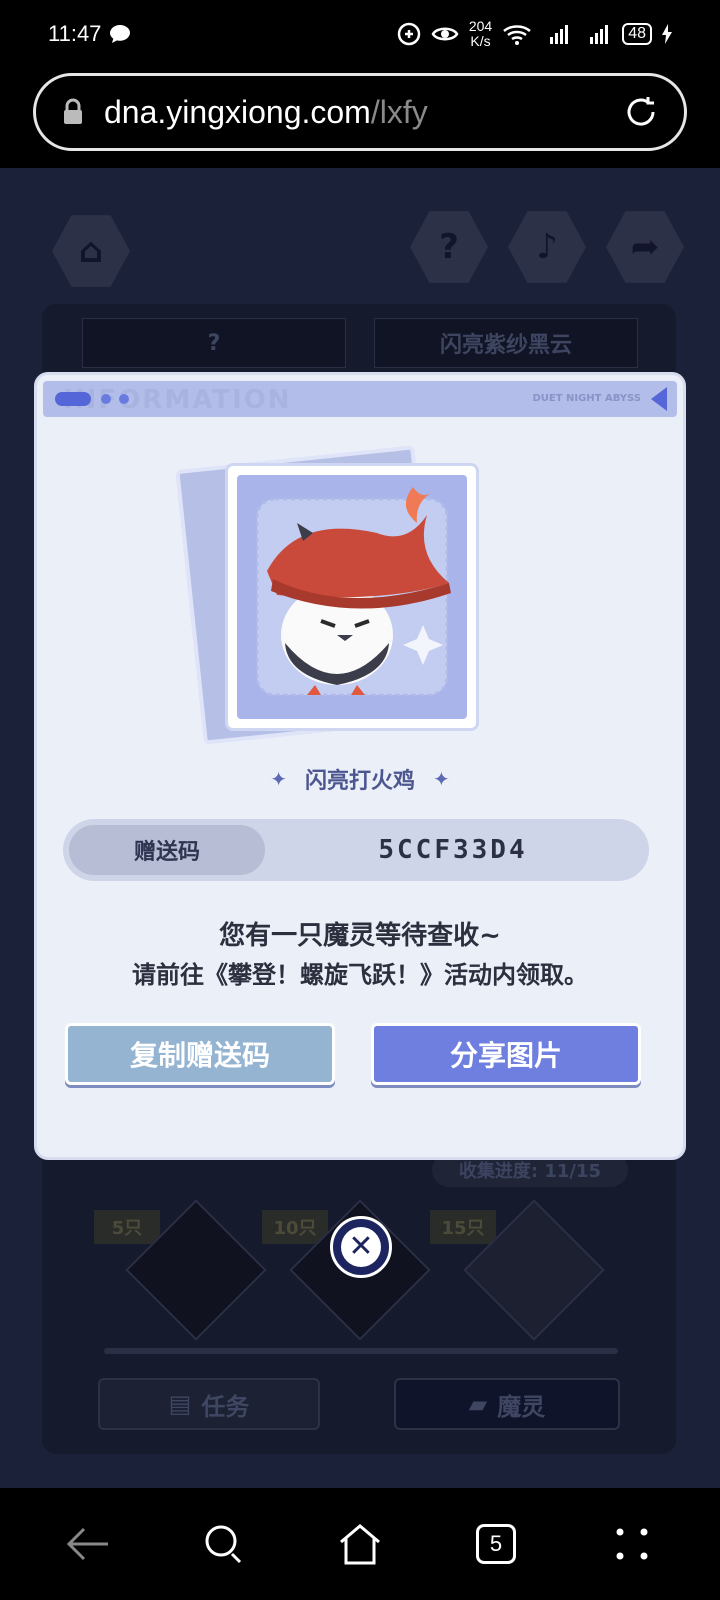 The image size is (720, 1600). Describe the element at coordinates (91, 251) in the screenshot. I see `home-icon: ⌂` at that location.